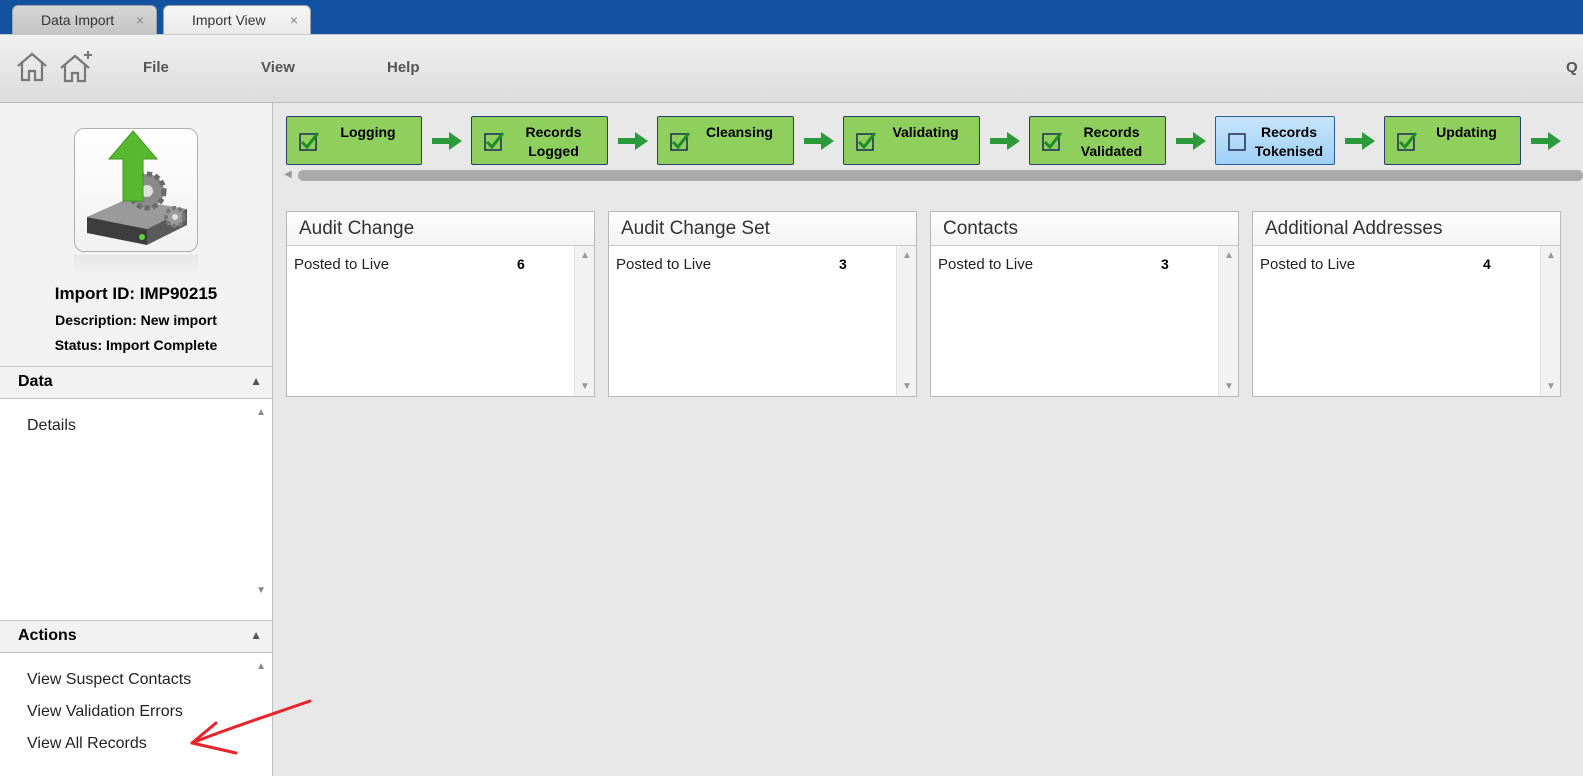  Describe the element at coordinates (440, 229) in the screenshot. I see `card-header: Audit Change` at that location.